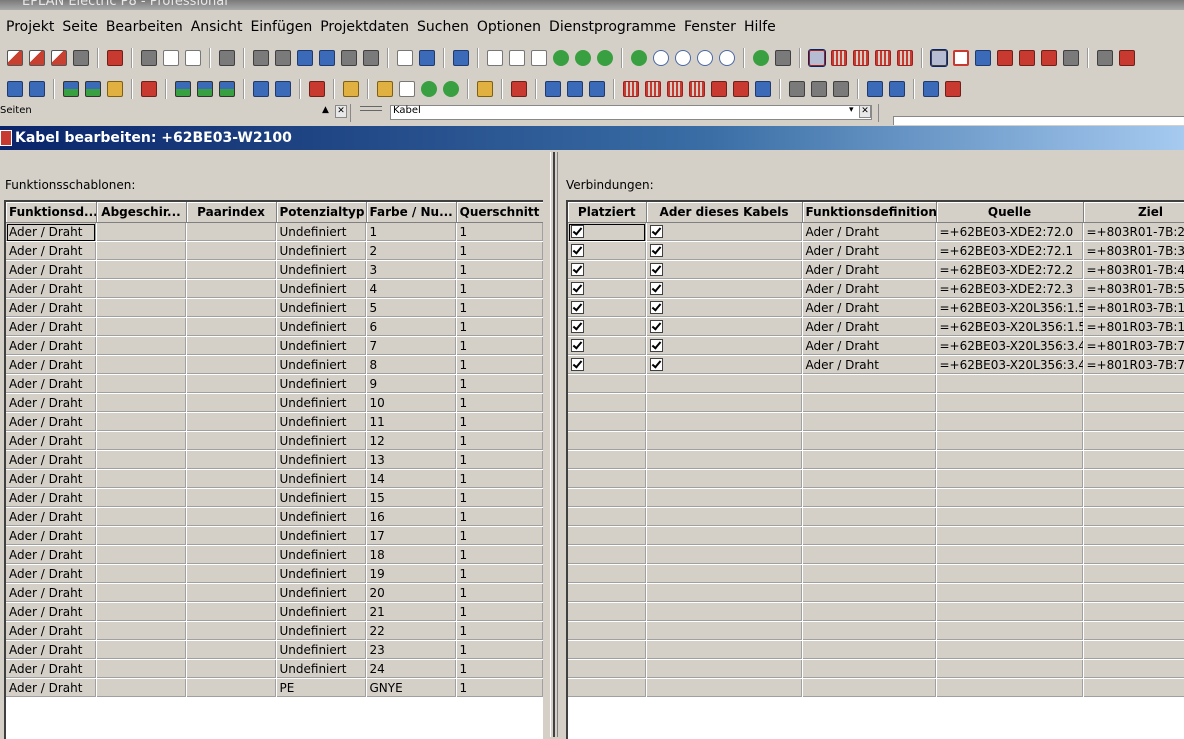 This screenshot has width=1184, height=739. What do you see at coordinates (675, 89) in the screenshot?
I see `pin-c-icon` at bounding box center [675, 89].